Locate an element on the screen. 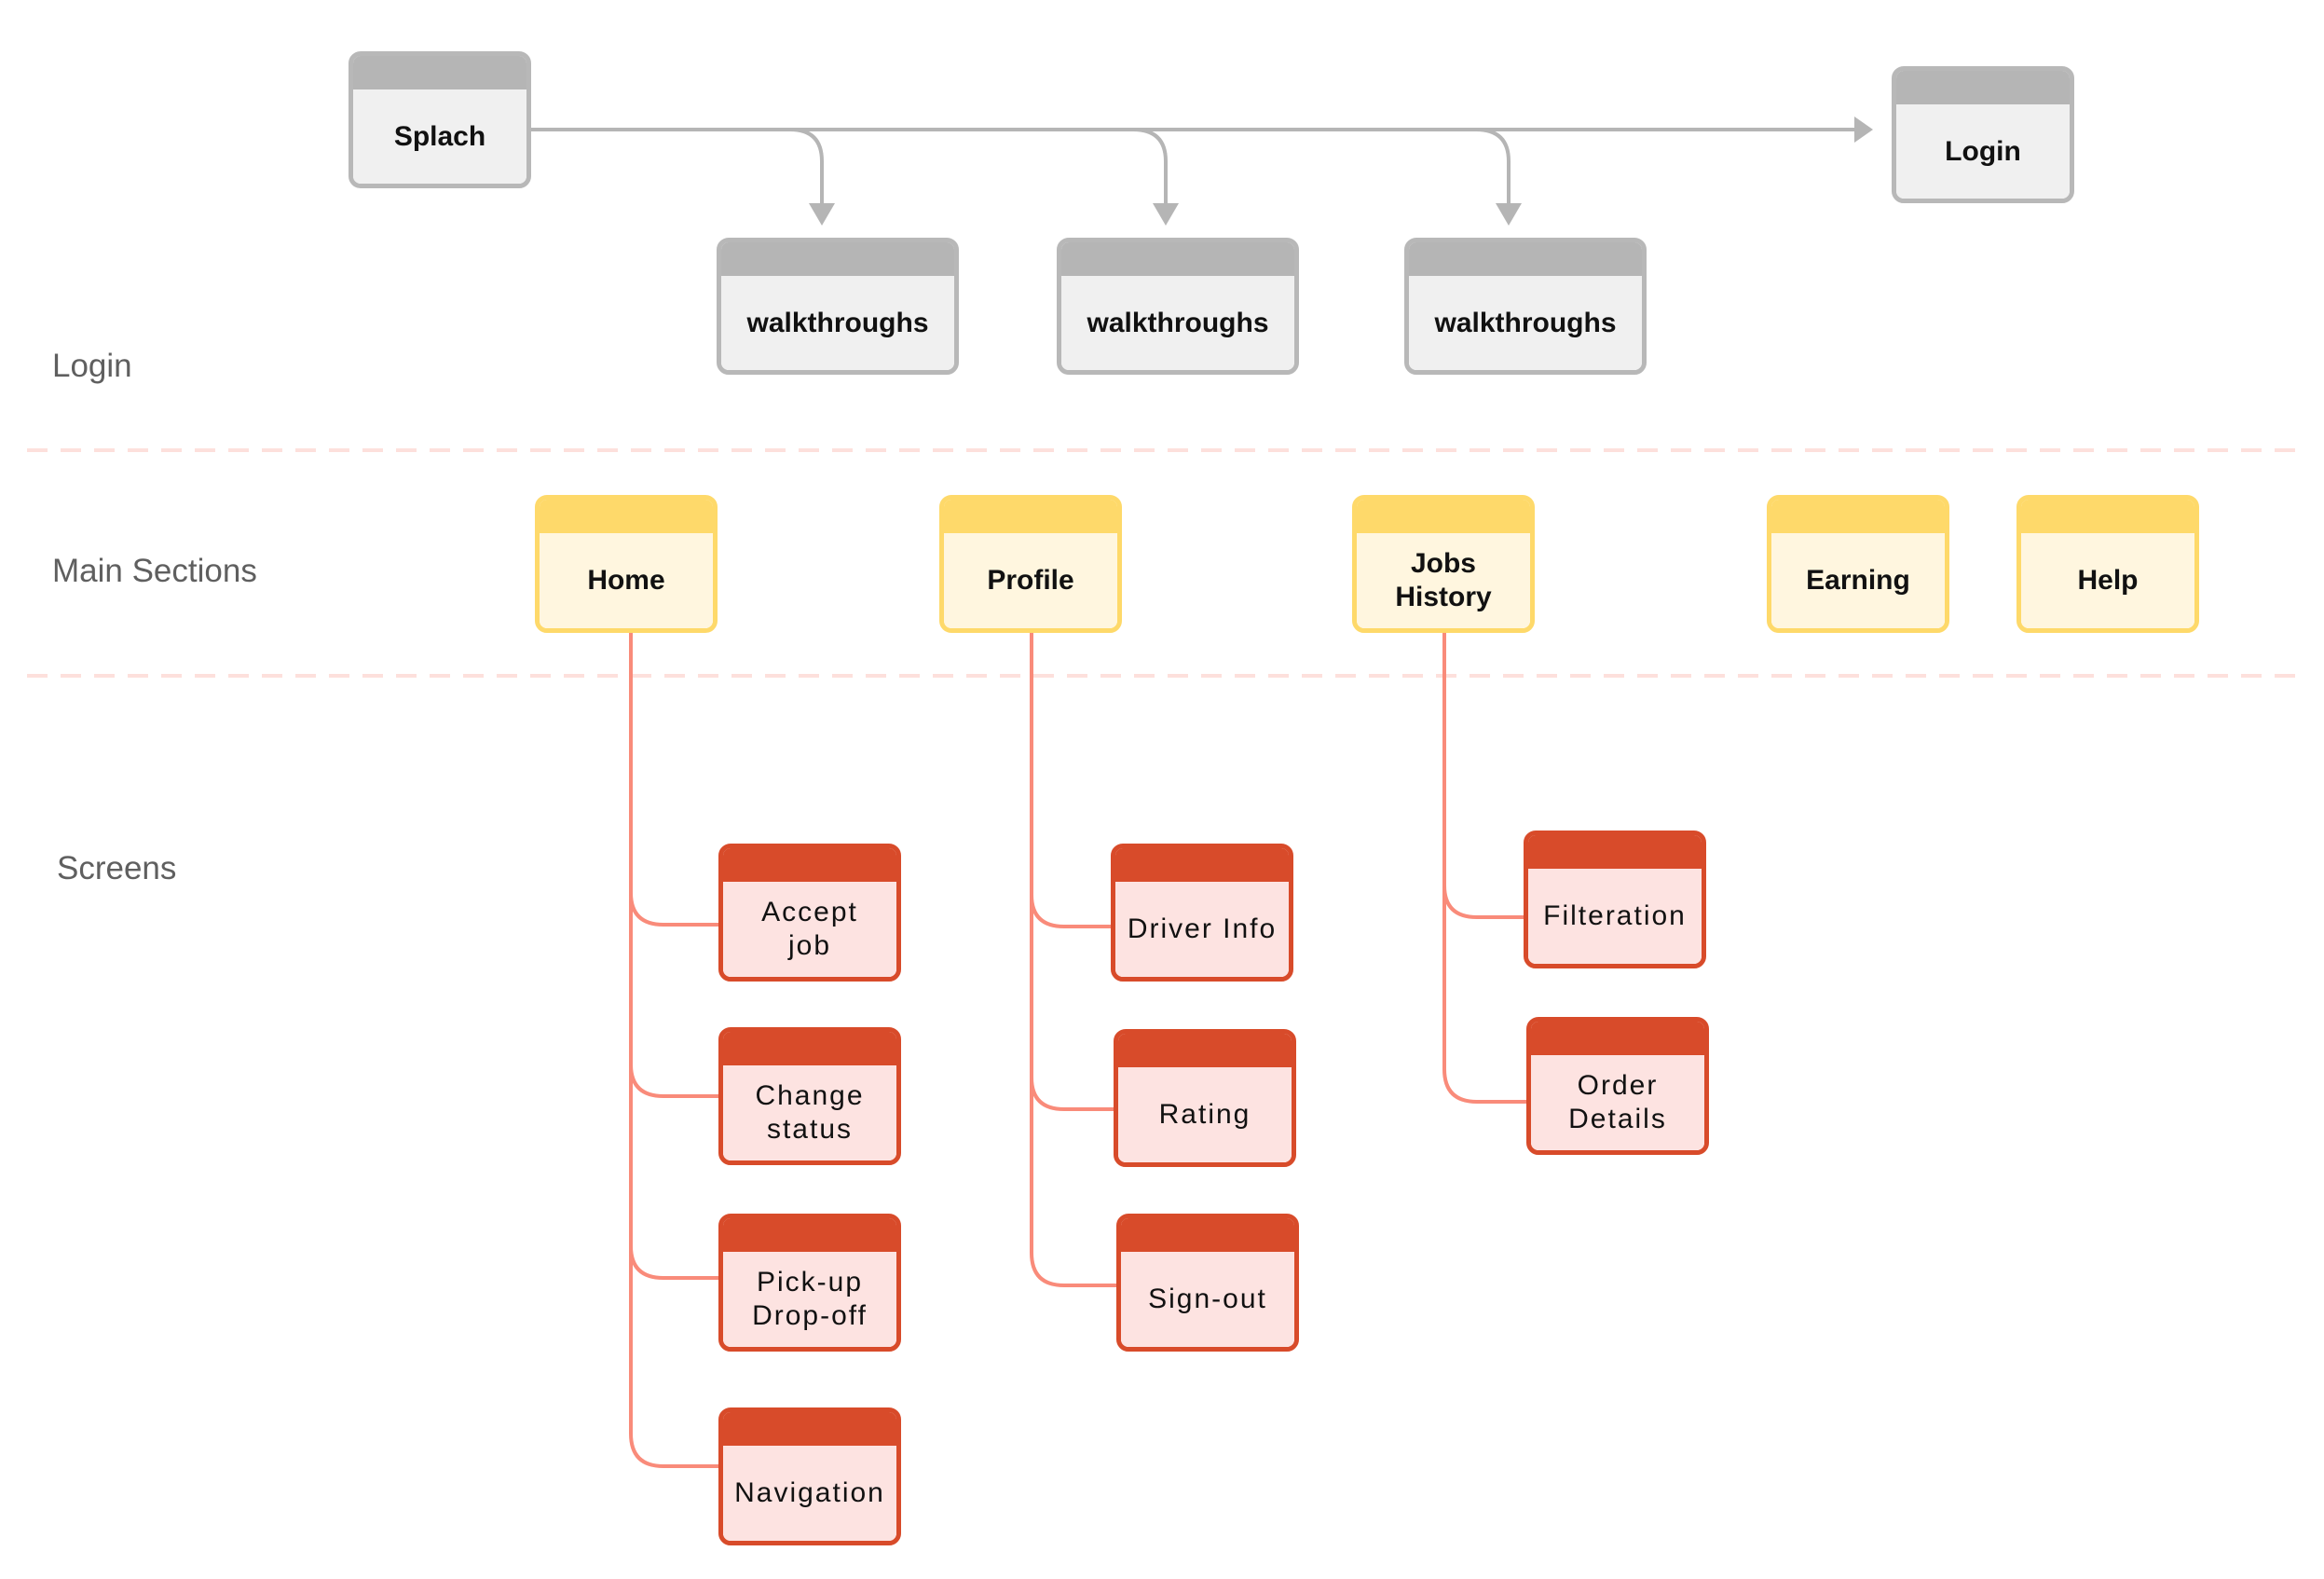 The image size is (2324, 1579). screen-node-order-details: Order Details is located at coordinates (1617, 1086).